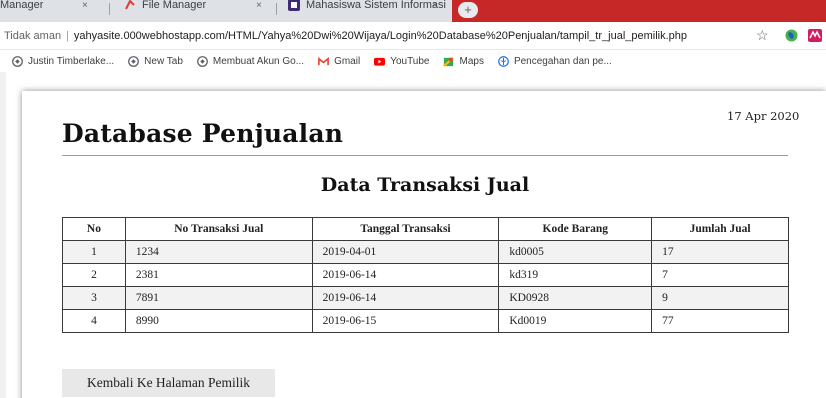  Describe the element at coordinates (376, 5) in the screenshot. I see `tab-title: Mahasiswa Sistem Informasi` at that location.